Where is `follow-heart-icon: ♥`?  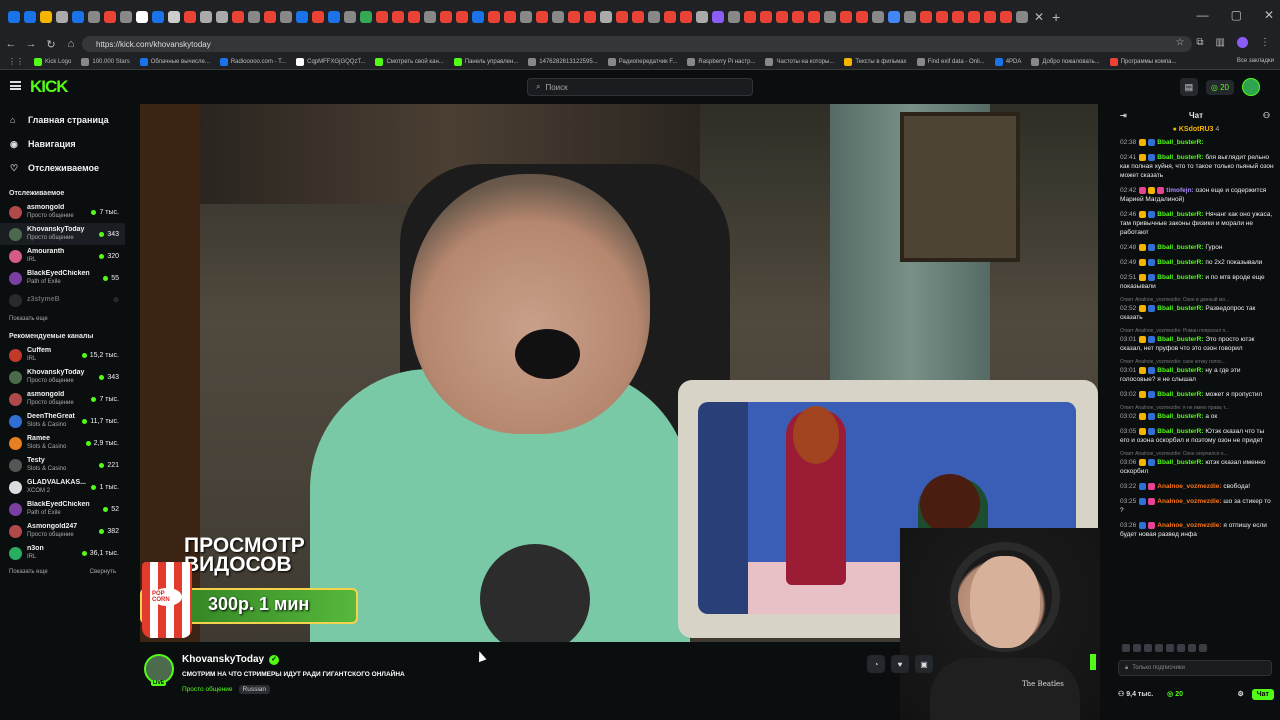
follow-heart-icon: ♥ is located at coordinates (900, 664).